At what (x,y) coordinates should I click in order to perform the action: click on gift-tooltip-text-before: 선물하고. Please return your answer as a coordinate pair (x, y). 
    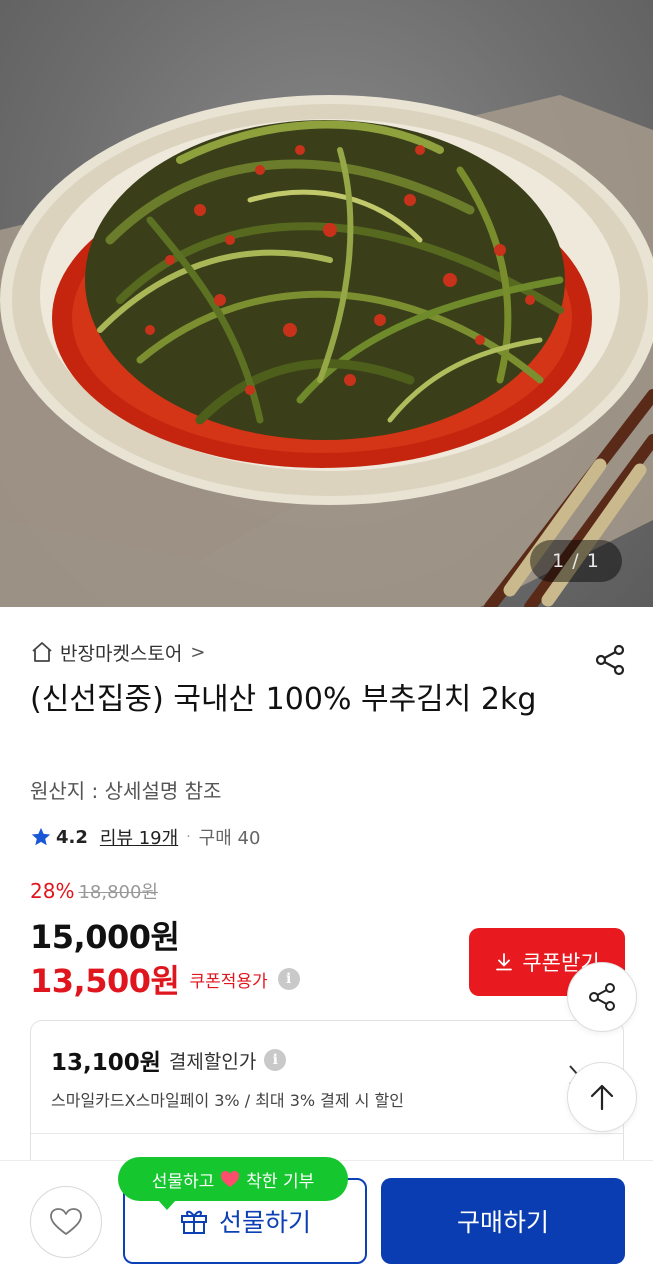
    Looking at the image, I should click on (183, 1181).